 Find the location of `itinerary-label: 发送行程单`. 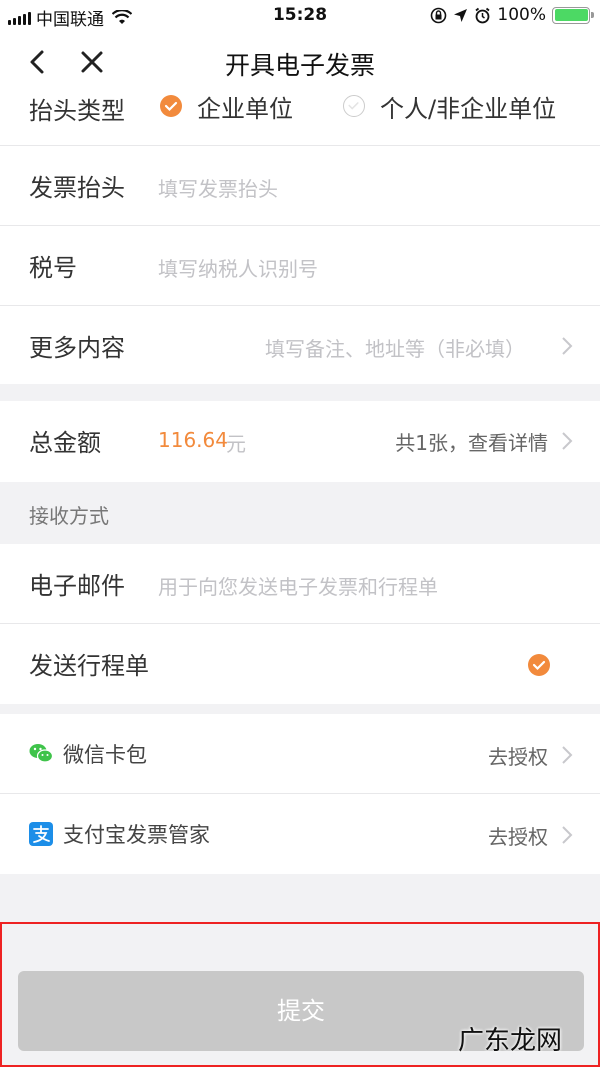

itinerary-label: 发送行程单 is located at coordinates (89, 666).